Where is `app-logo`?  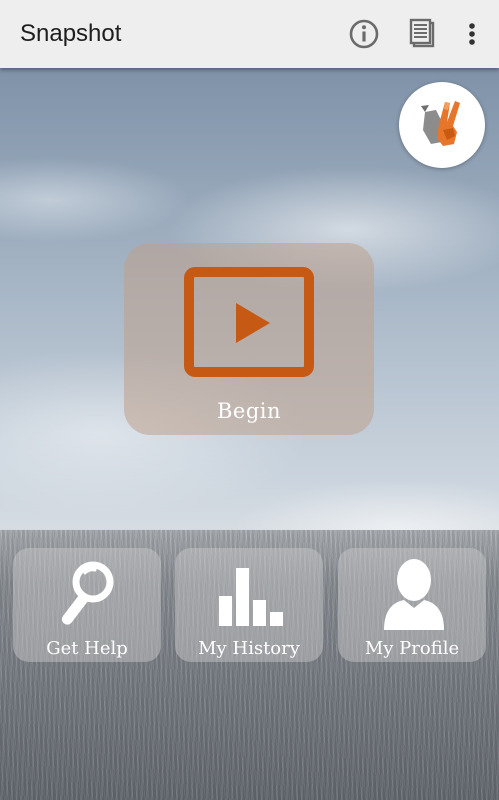 app-logo is located at coordinates (442, 125).